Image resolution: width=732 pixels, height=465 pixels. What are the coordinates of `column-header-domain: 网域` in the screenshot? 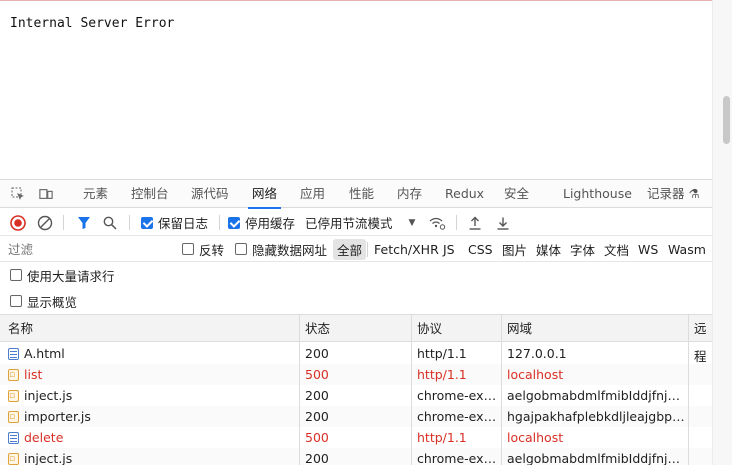 It's located at (519, 329).